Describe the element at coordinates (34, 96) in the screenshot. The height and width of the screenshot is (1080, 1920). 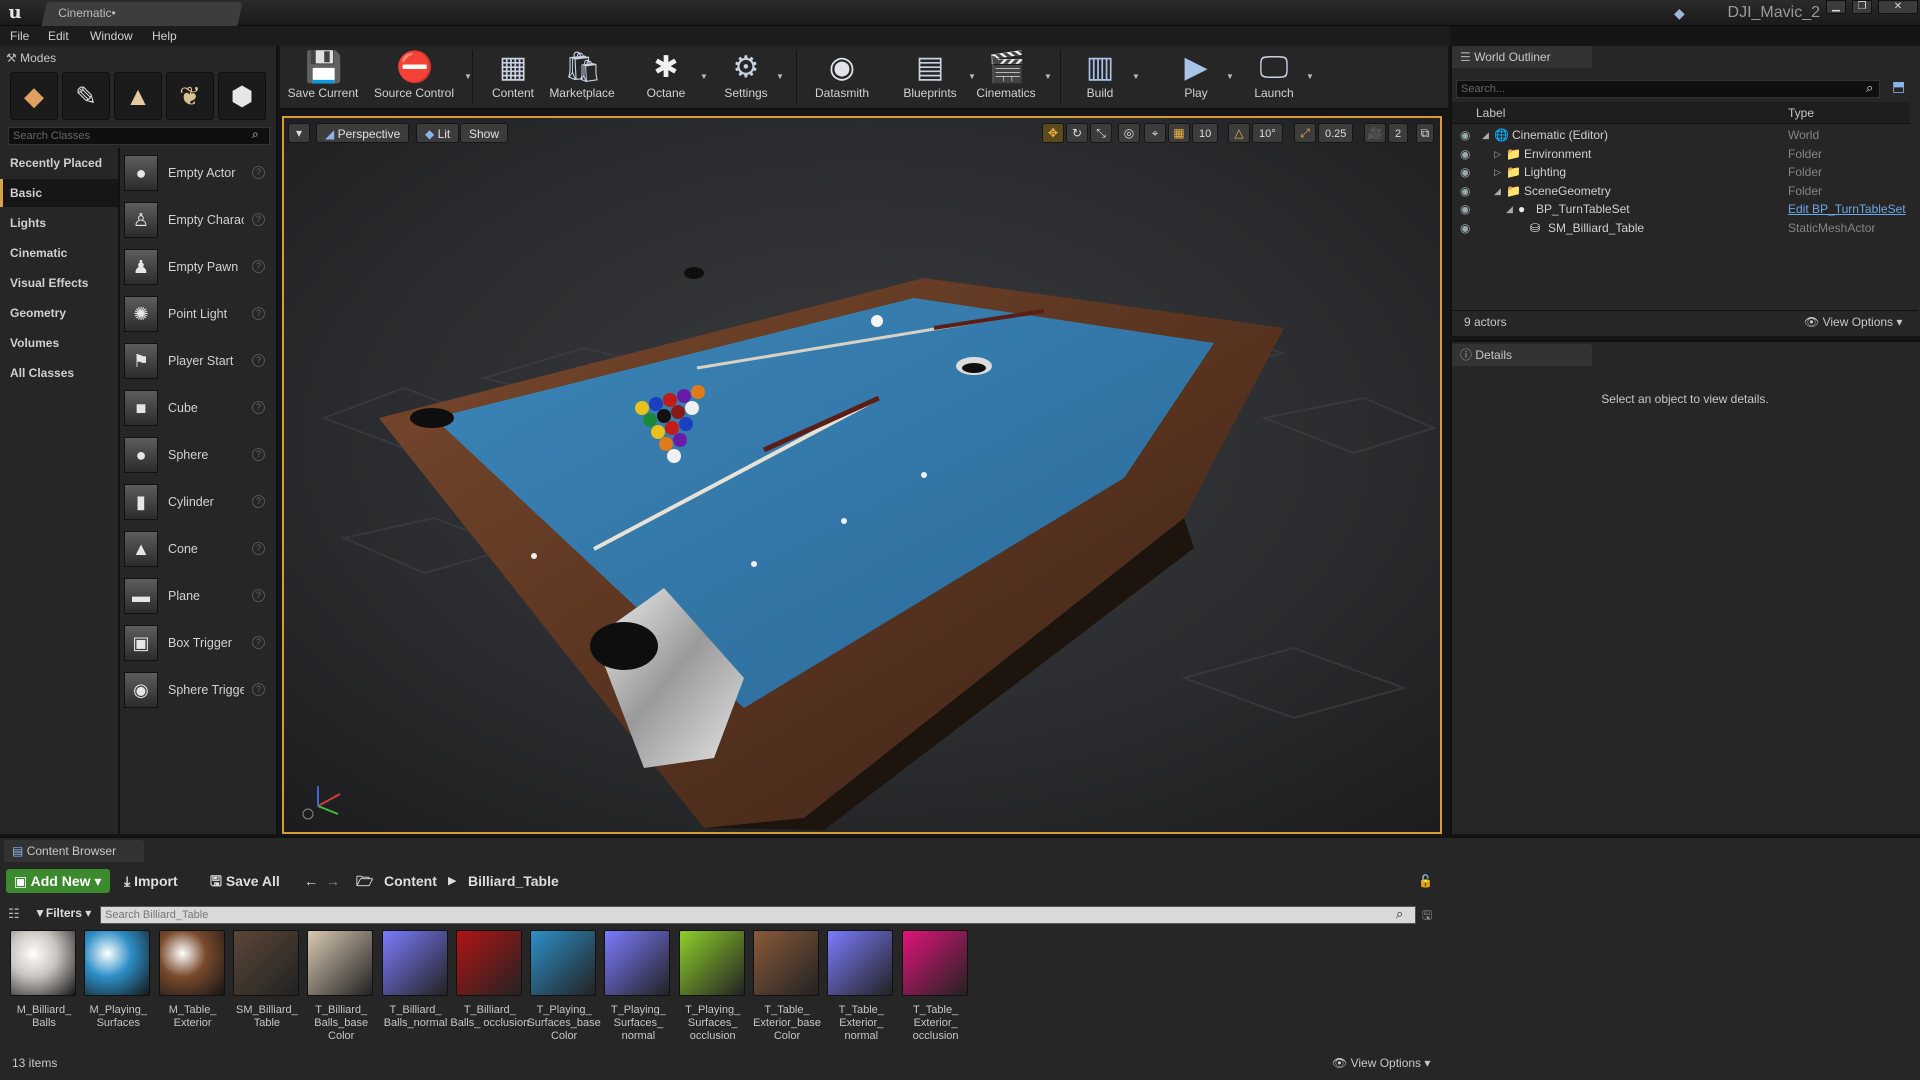
I see `place-mode-icon: ◆` at that location.